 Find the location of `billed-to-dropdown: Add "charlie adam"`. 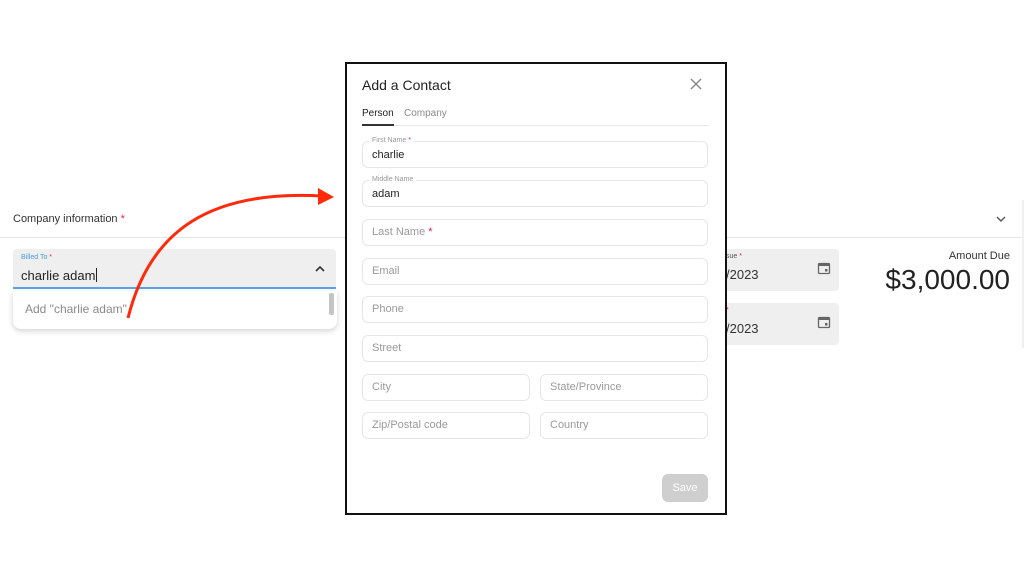

billed-to-dropdown: Add "charlie adam" is located at coordinates (175, 310).